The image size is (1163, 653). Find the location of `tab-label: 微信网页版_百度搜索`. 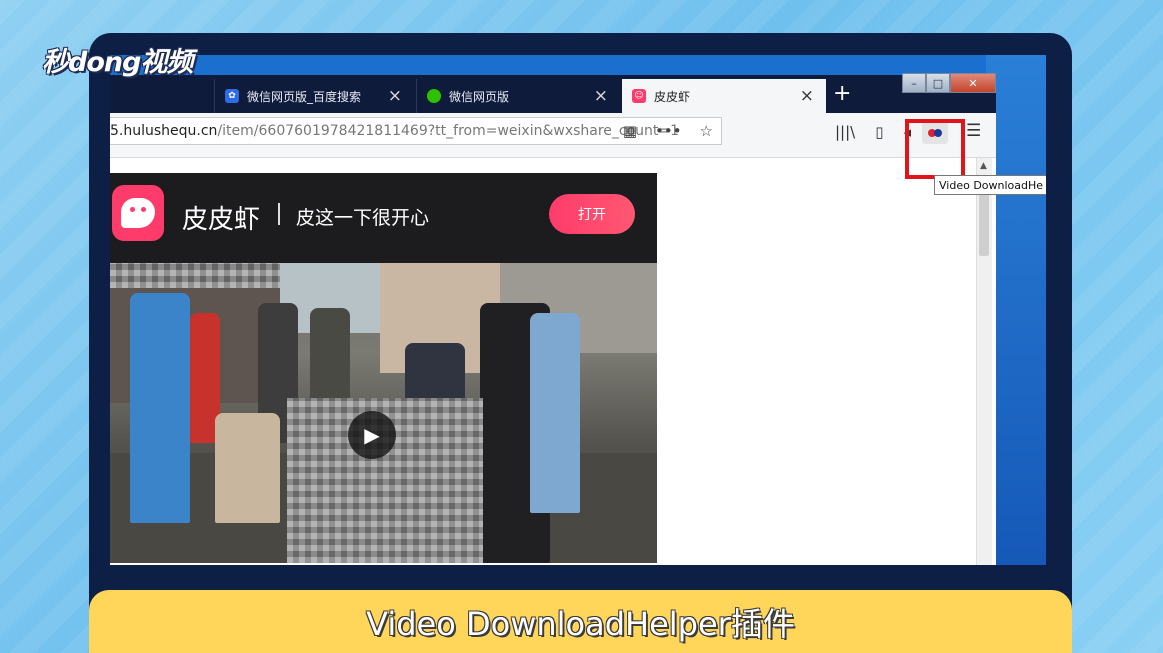

tab-label: 微信网页版_百度搜索 is located at coordinates (304, 96).